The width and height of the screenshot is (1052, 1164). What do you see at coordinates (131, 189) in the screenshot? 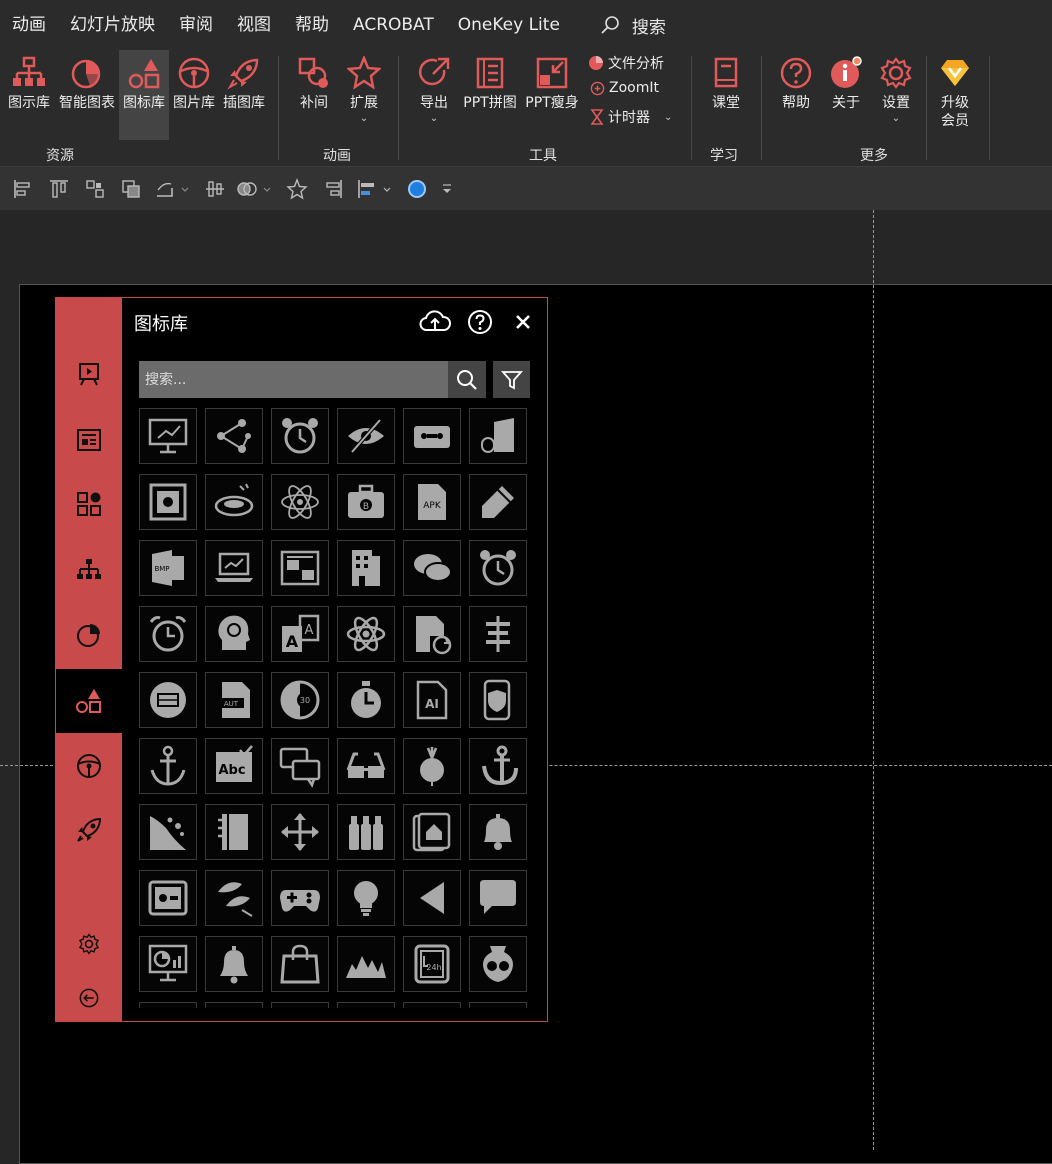
I see `group-objects-icon` at bounding box center [131, 189].